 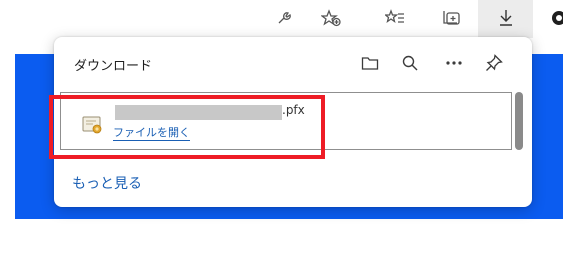 I want to click on red-highlight-box, so click(x=187, y=127).